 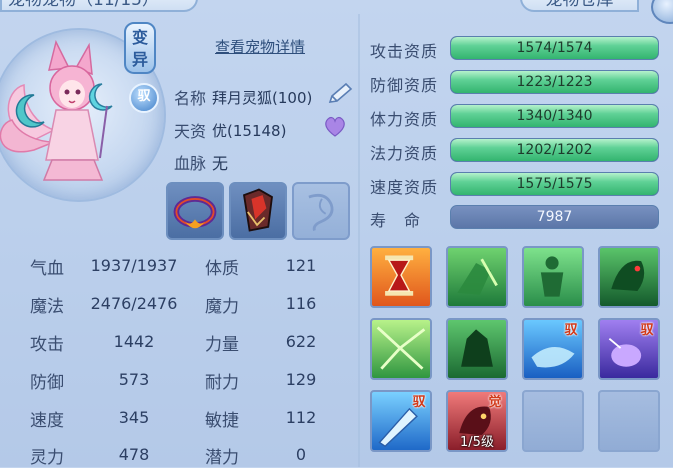 I want to click on stat-label-speed: 速度, so click(x=47, y=421).